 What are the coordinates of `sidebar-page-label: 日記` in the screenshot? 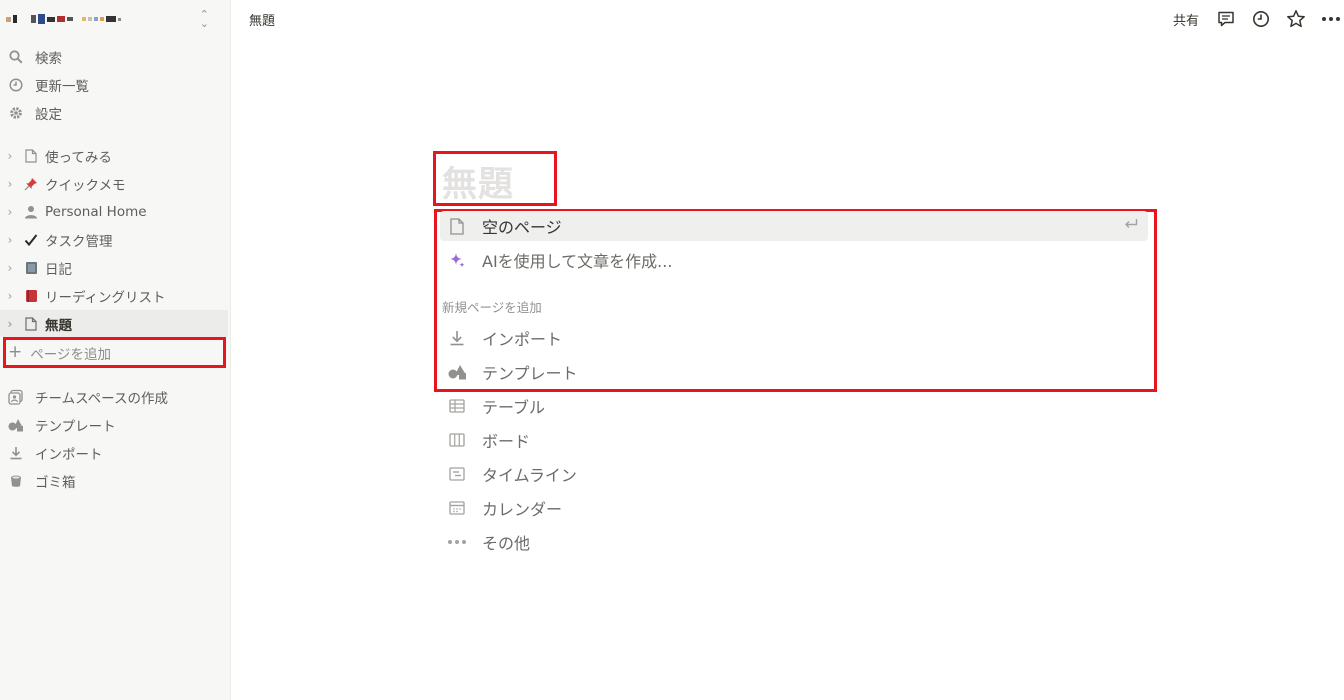 It's located at (58, 269).